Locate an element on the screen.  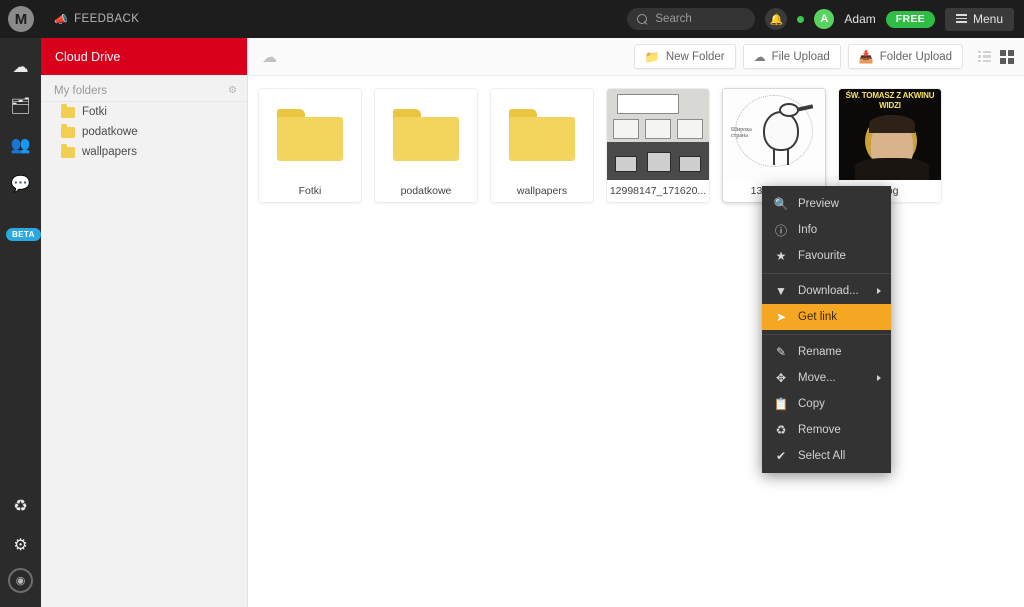
move-arrows-icon: ✥ is located at coordinates (781, 378).